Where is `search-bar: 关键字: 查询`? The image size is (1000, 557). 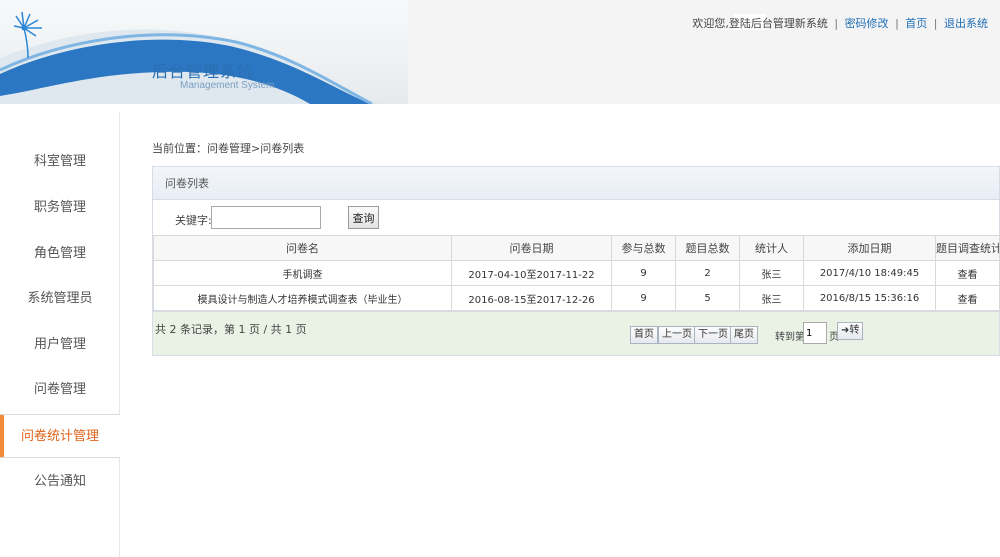
search-bar: 关键字: 查询 is located at coordinates (576, 218).